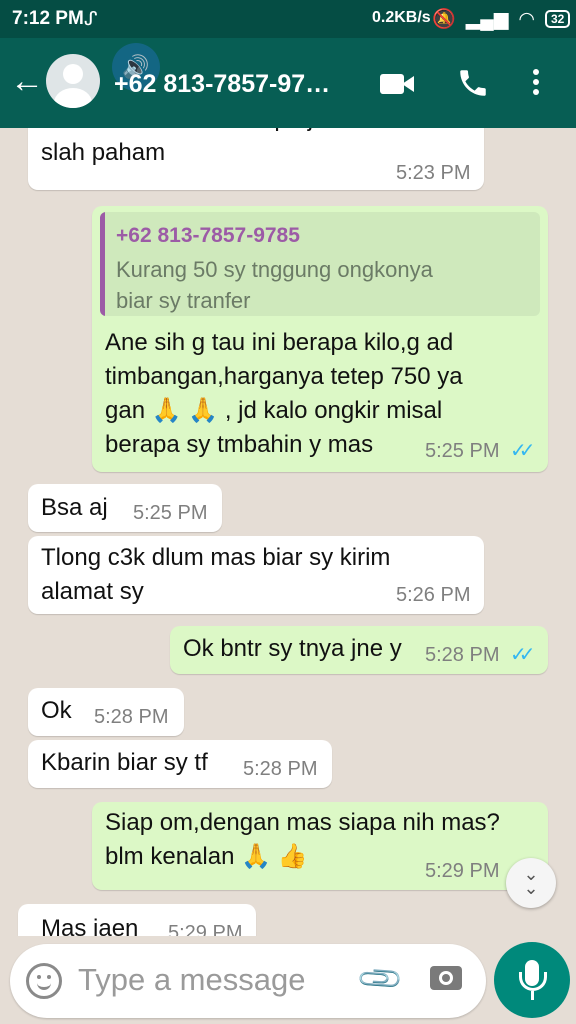 This screenshot has width=576, height=1024. Describe the element at coordinates (398, 84) in the screenshot. I see `video-call-icon` at that location.